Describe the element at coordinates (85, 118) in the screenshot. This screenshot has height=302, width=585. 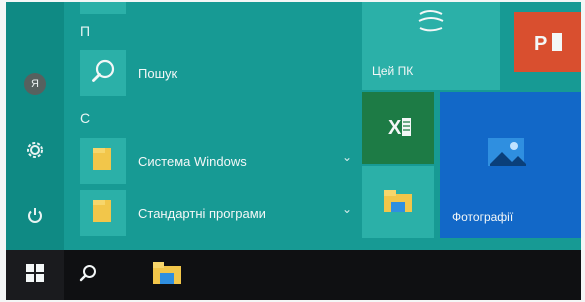
I see `section-header-s: С` at that location.